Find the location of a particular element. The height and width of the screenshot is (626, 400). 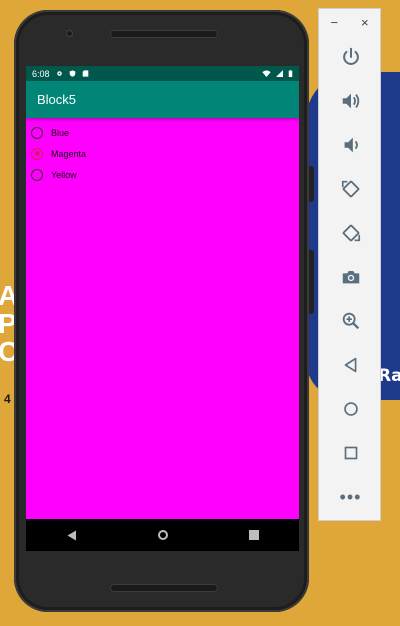

color-radio-group: Blue Magenta Yellow is located at coordinates (162, 151).